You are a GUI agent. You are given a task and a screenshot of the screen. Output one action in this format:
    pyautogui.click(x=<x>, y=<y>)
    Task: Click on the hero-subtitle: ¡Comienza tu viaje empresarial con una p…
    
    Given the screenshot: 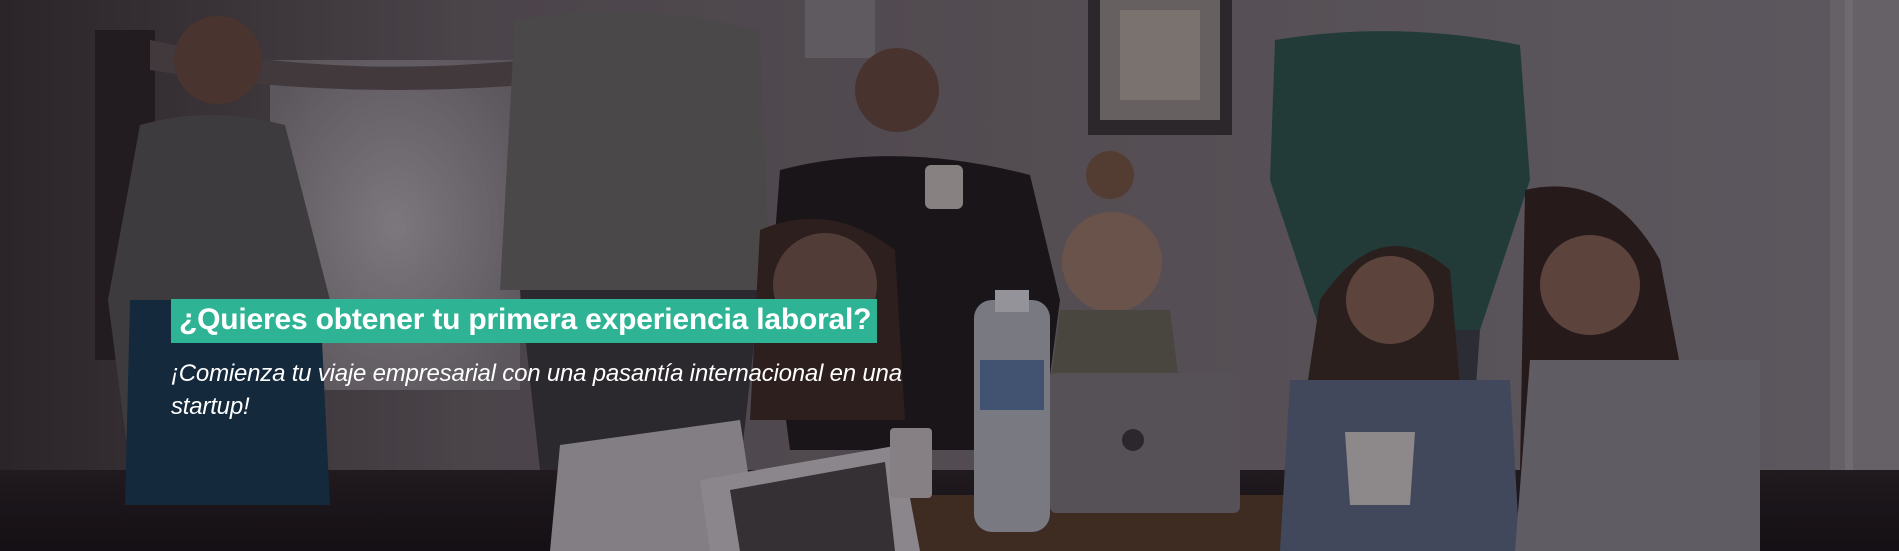 What is the action you would take?
    pyautogui.click(x=536, y=390)
    